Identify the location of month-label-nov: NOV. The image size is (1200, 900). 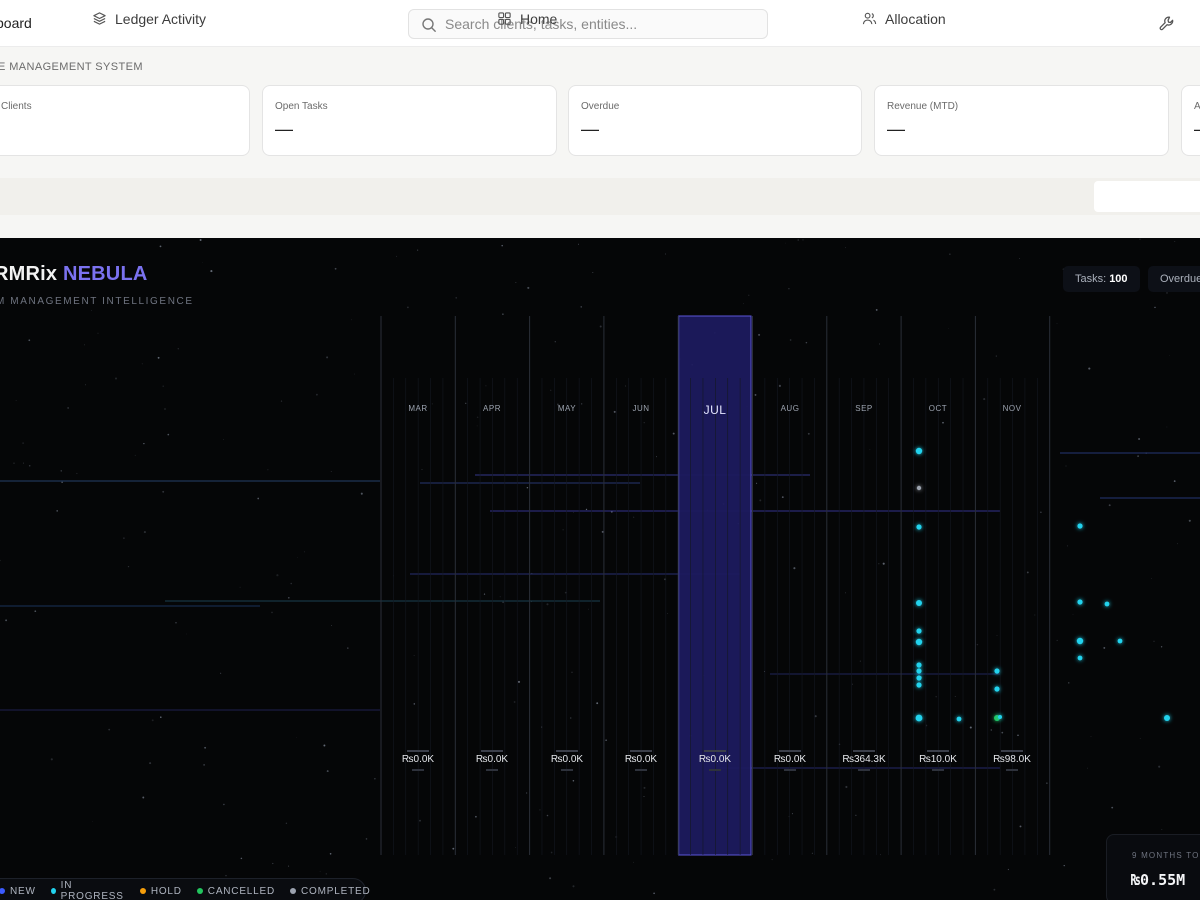
(1012, 408).